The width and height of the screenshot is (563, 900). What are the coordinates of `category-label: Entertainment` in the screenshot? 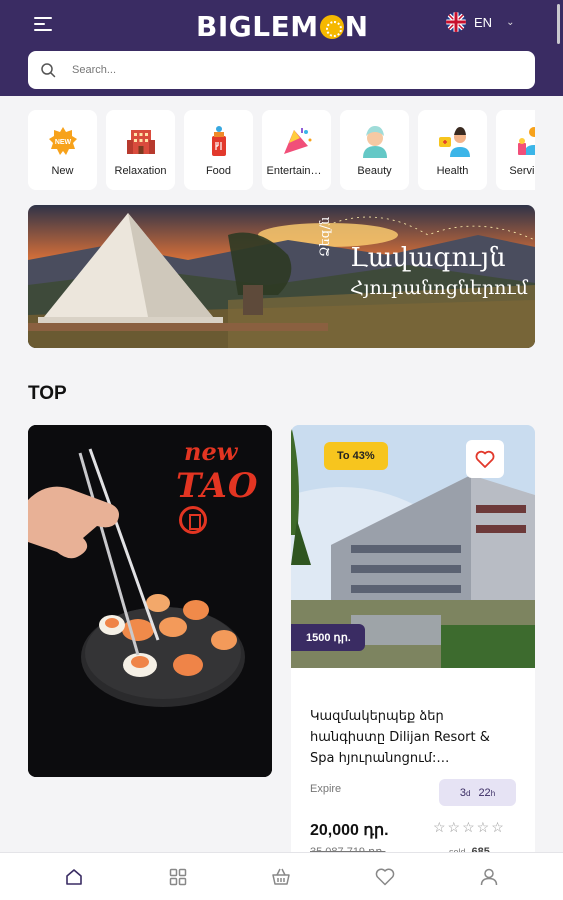 It's located at (296, 171).